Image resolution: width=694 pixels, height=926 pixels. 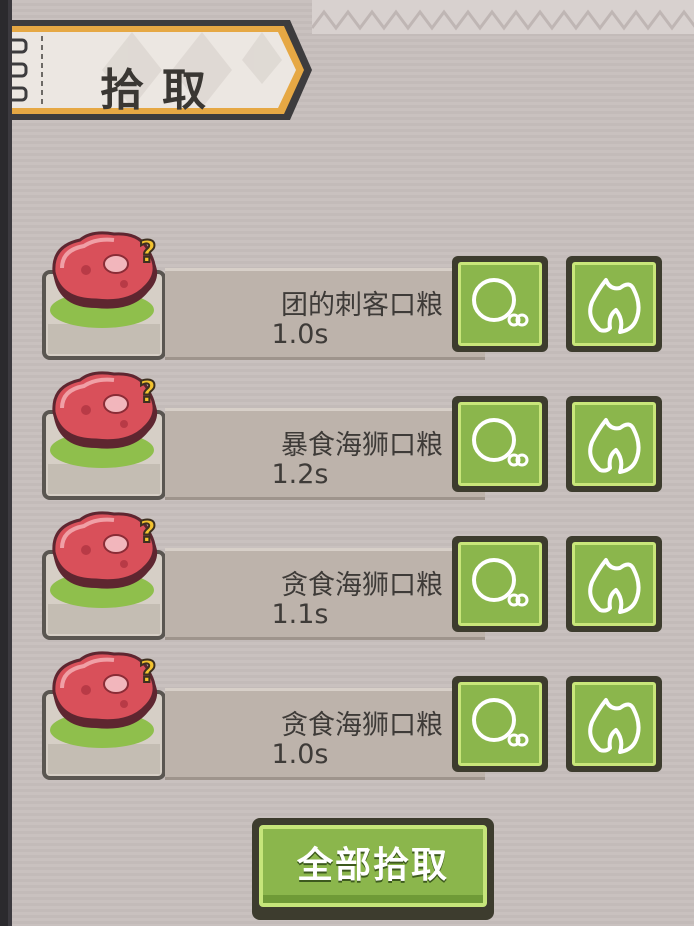 I want to click on item-time: 1.1s, so click(x=300, y=614).